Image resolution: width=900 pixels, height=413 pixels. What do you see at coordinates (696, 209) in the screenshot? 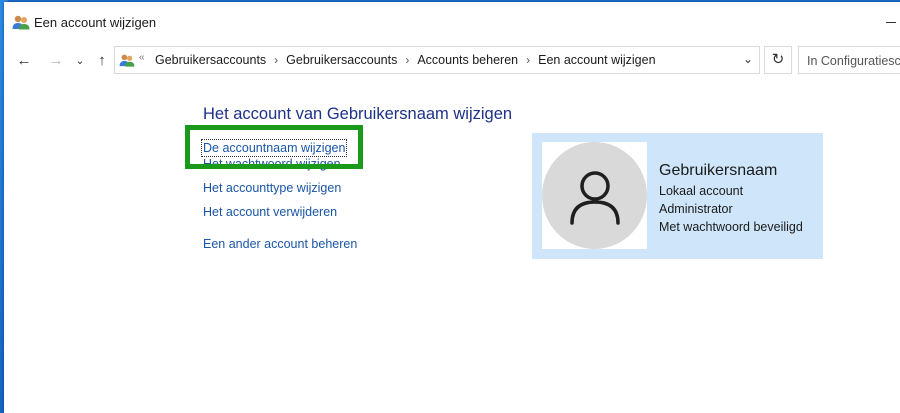
I see `account-role-label: Administrator` at bounding box center [696, 209].